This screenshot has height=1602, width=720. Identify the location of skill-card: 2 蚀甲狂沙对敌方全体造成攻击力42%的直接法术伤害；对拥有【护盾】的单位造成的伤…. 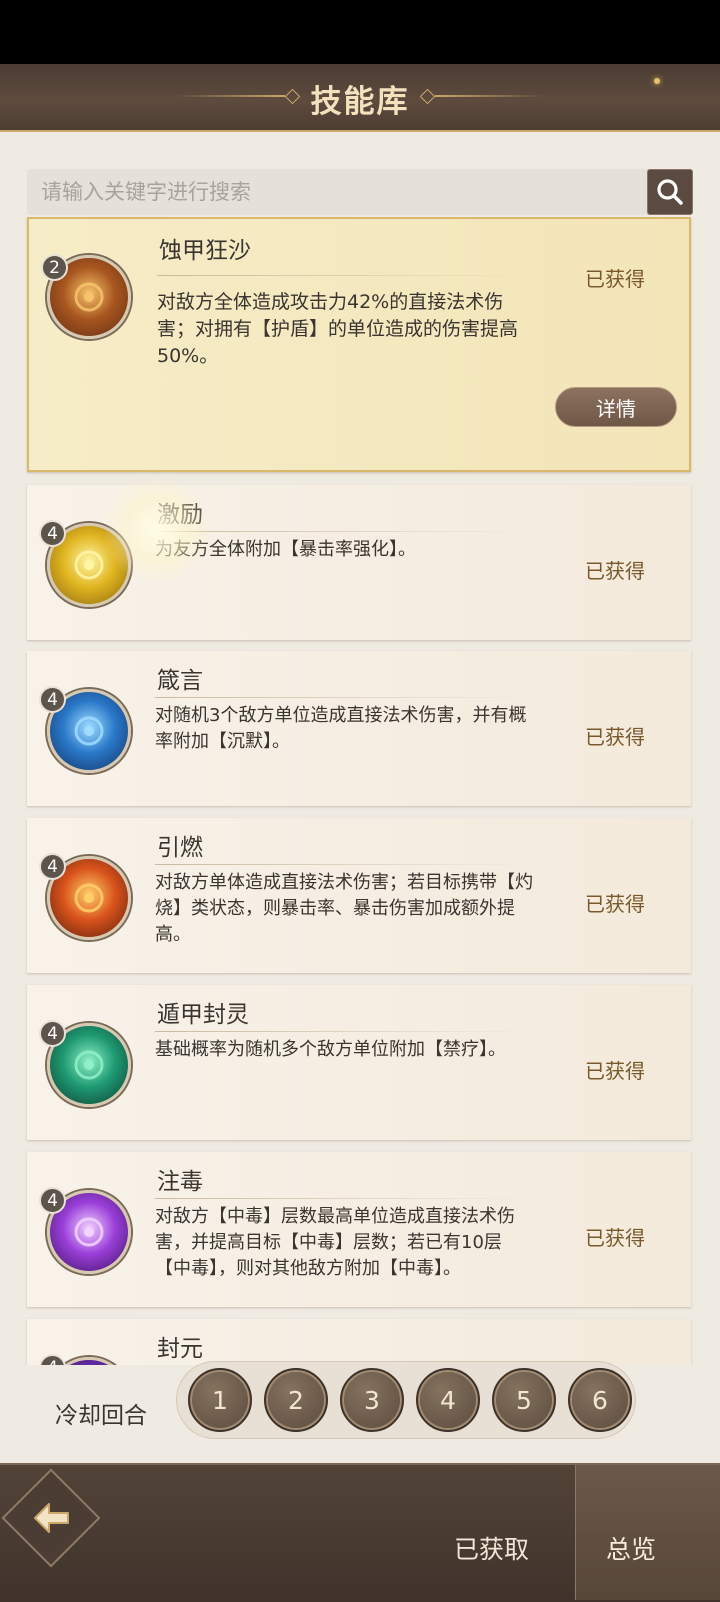
(359, 344).